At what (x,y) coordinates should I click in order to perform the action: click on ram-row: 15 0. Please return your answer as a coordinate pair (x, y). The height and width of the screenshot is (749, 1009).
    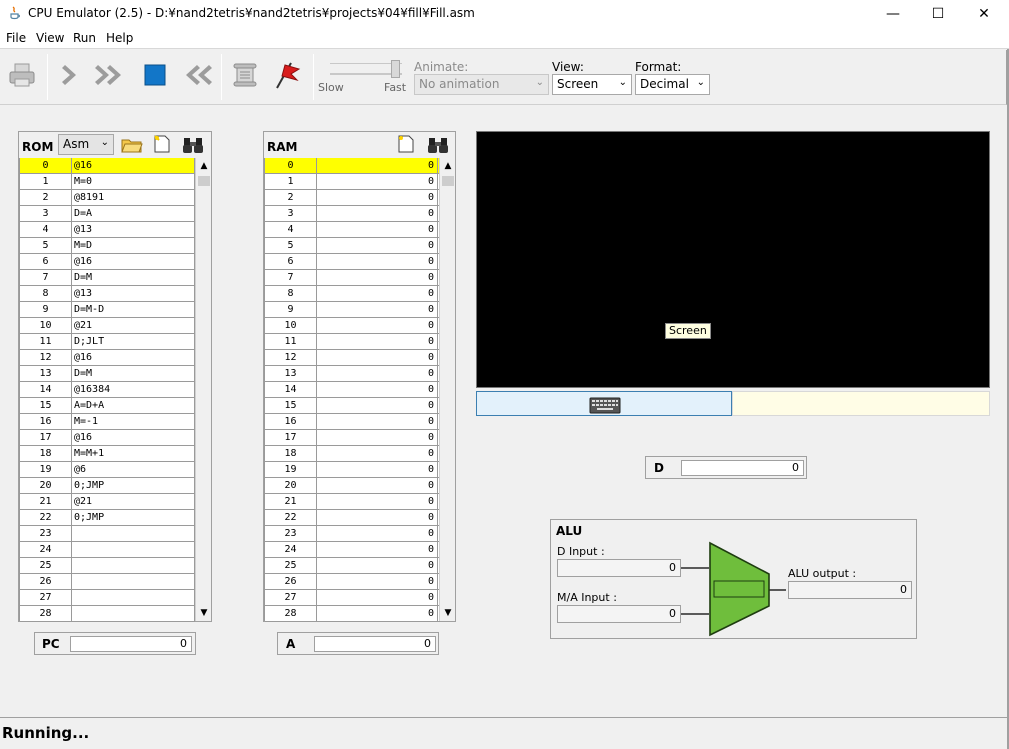
    Looking at the image, I should click on (352, 406).